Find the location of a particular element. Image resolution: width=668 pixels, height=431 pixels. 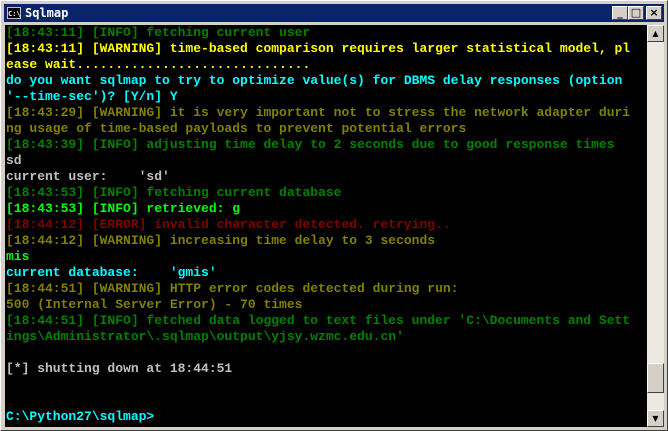

console-line: sd is located at coordinates (14, 160).